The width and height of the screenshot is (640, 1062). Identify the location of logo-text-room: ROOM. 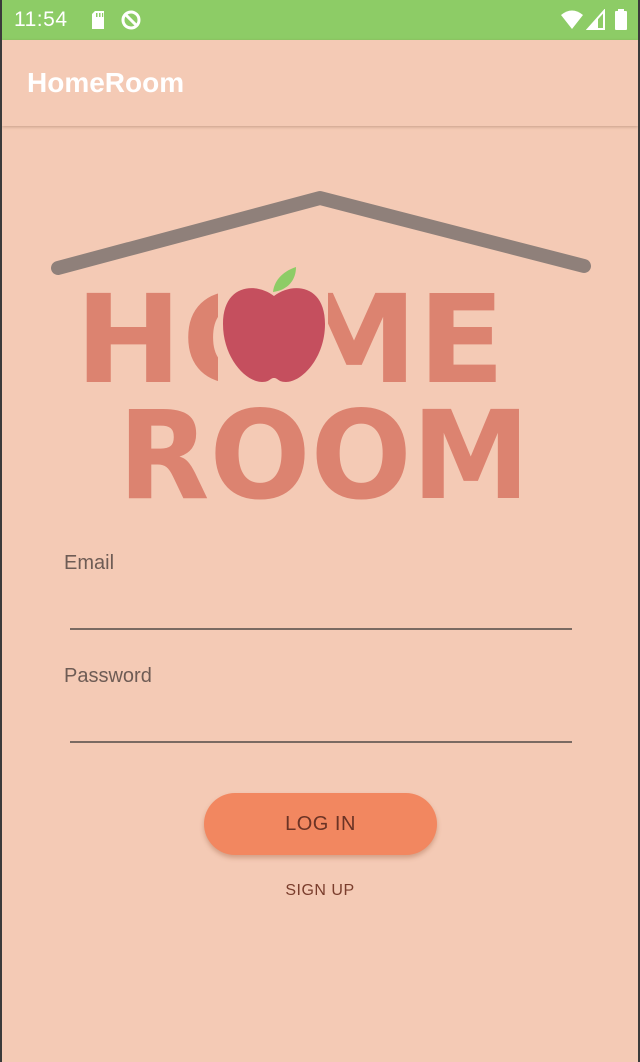
(324, 446).